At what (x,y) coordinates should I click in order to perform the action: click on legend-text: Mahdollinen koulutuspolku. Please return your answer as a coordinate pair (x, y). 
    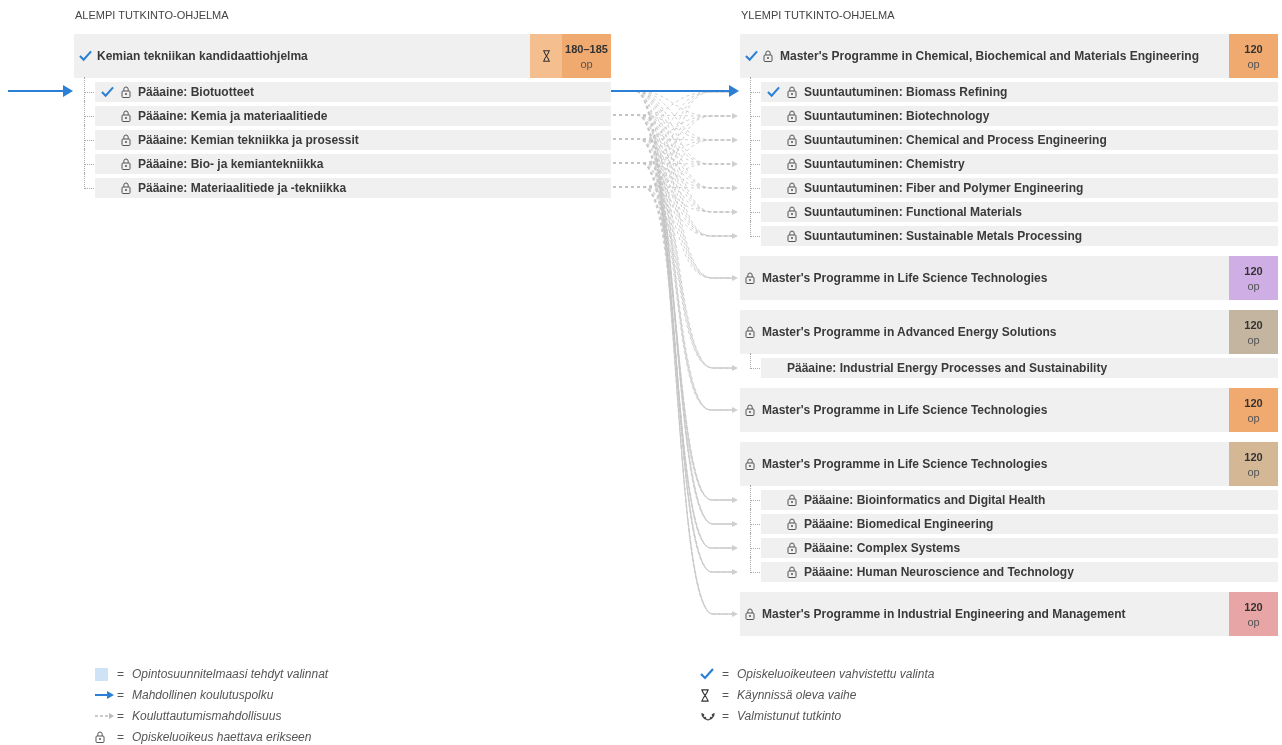
    Looking at the image, I should click on (203, 695).